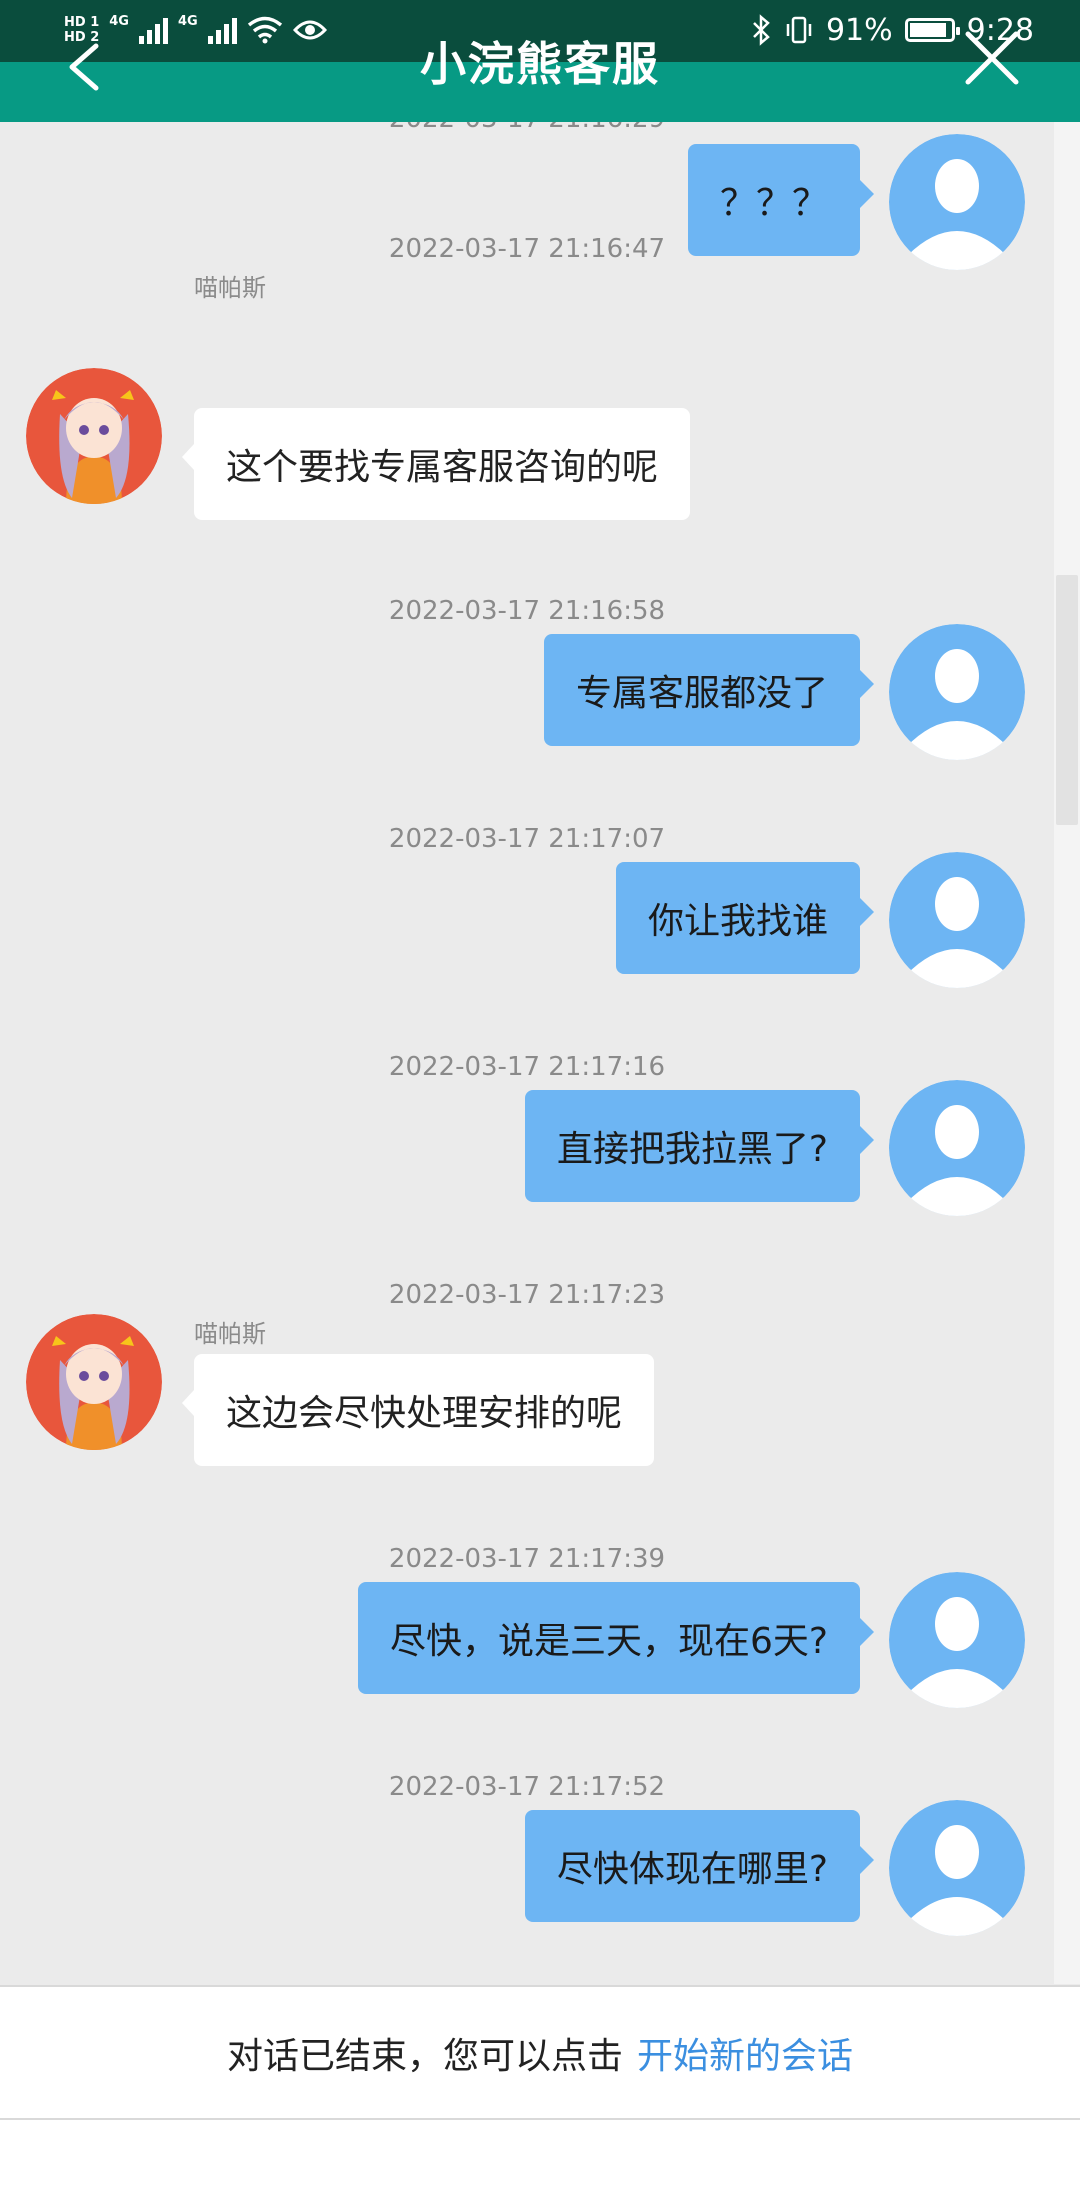 This screenshot has height=2204, width=1080. What do you see at coordinates (709, 690) in the screenshot?
I see `user-message-bubble: 专属客服都没了` at bounding box center [709, 690].